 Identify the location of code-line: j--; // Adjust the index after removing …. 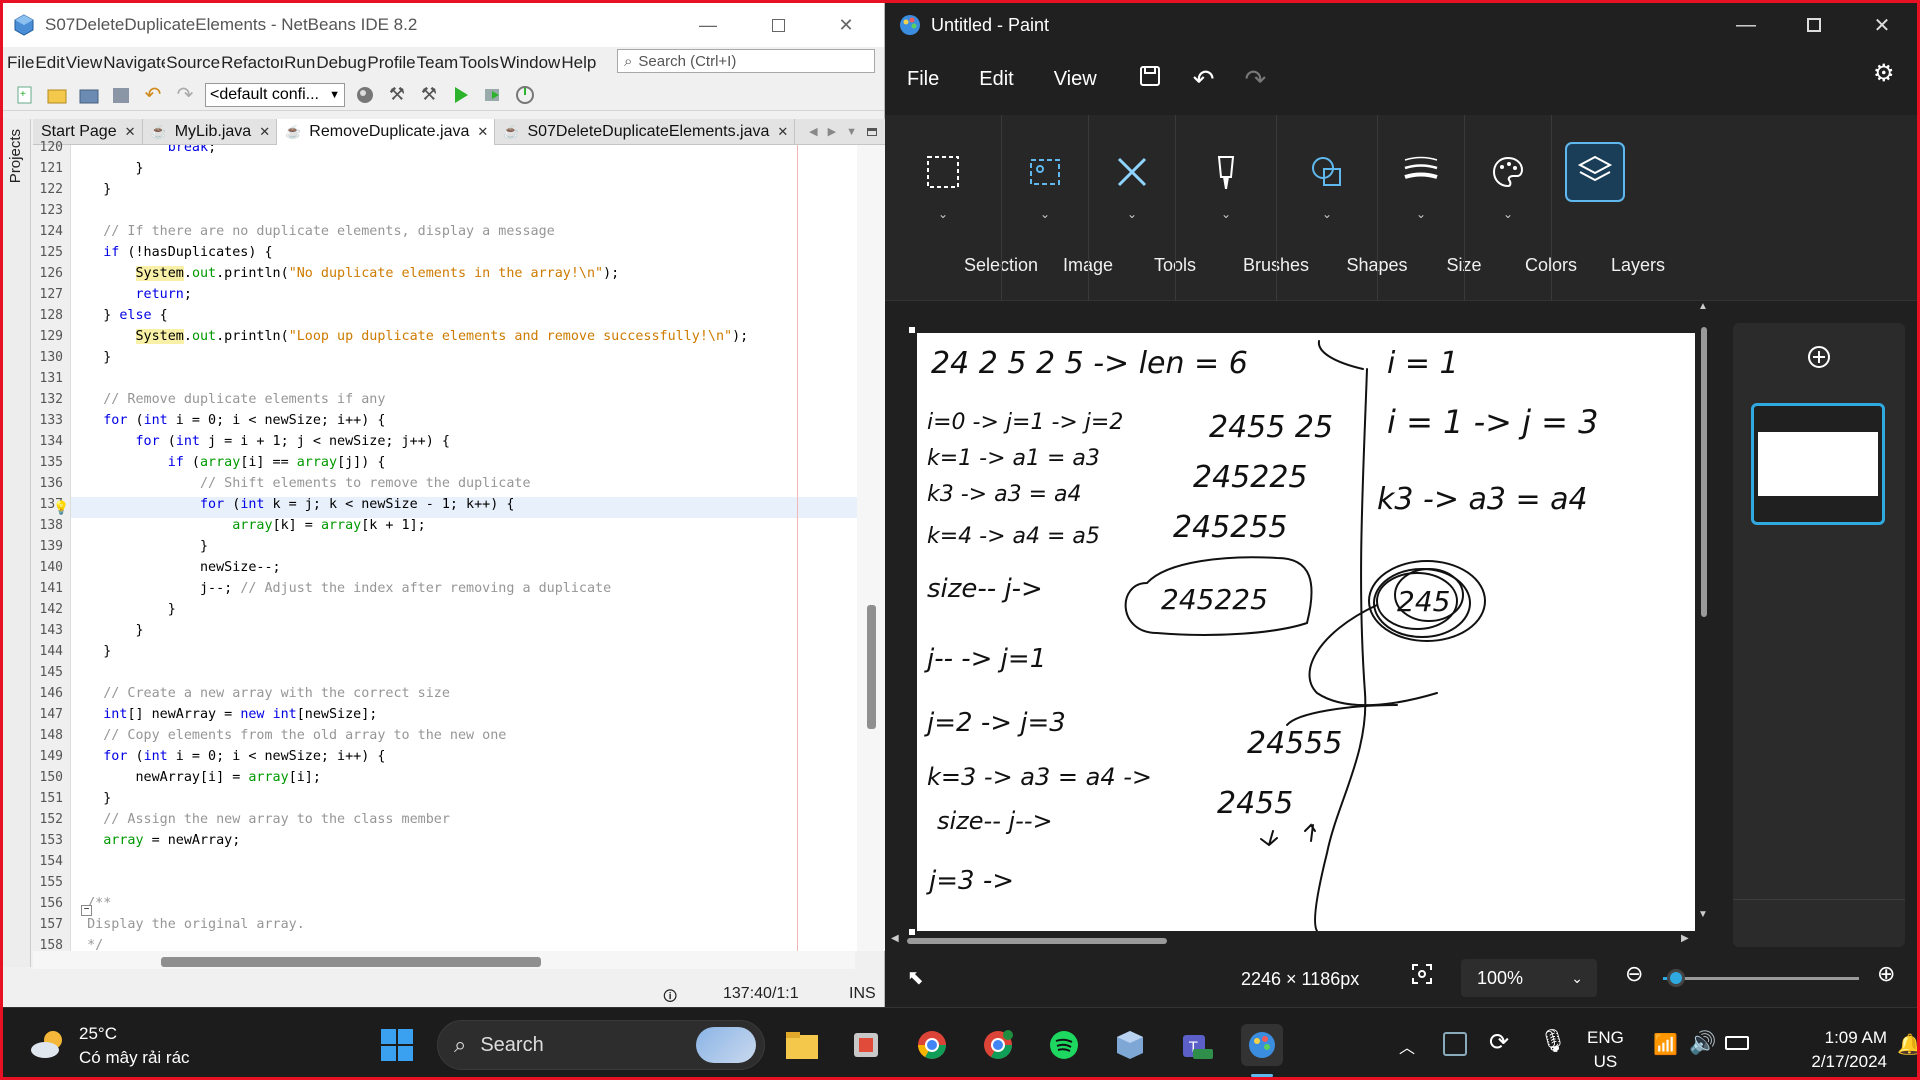
(341, 588).